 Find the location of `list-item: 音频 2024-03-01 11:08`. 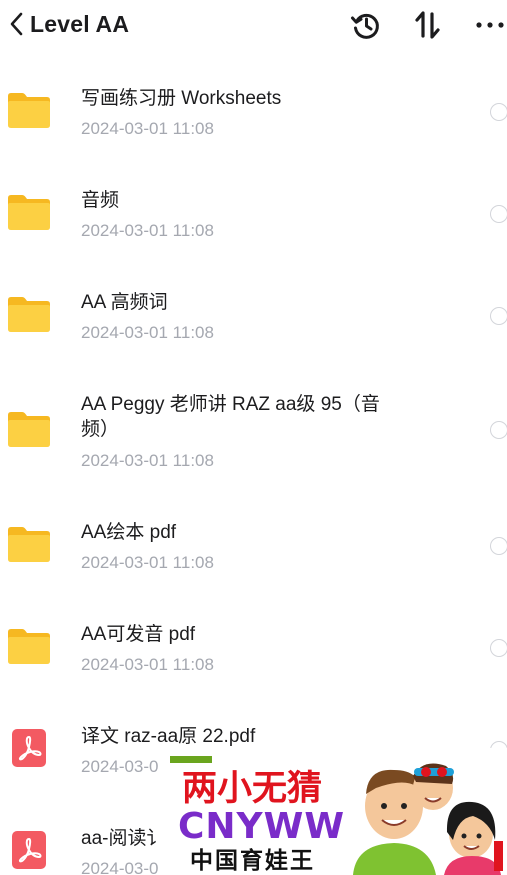

list-item: 音频 2024-03-01 11:08 is located at coordinates (253, 217).